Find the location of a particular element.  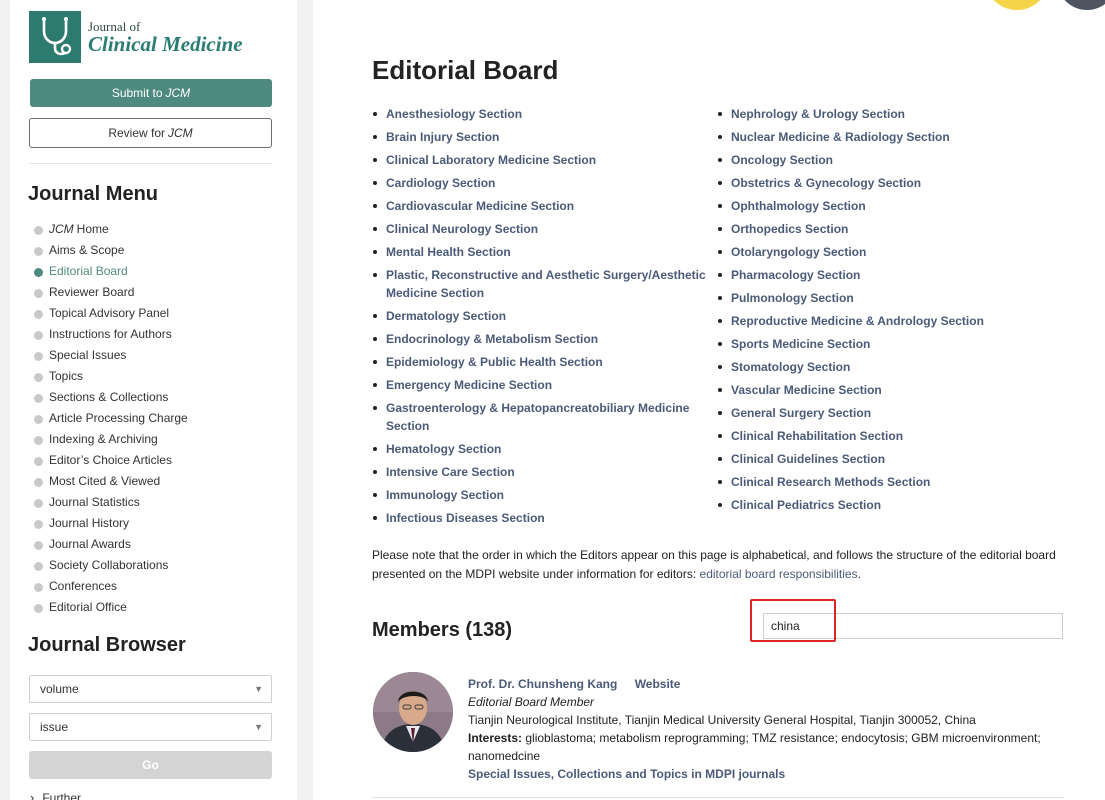

member-name-link: Prof. Dr. Chunsheng Kang is located at coordinates (542, 684).